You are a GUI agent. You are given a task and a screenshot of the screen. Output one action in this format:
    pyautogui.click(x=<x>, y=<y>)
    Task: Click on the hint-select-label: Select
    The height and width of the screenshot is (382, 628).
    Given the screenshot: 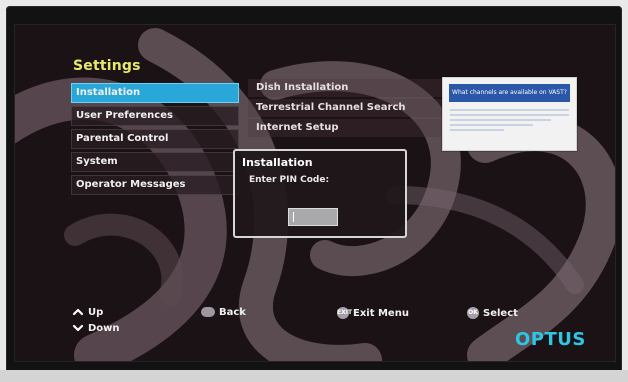 What is the action you would take?
    pyautogui.click(x=500, y=313)
    